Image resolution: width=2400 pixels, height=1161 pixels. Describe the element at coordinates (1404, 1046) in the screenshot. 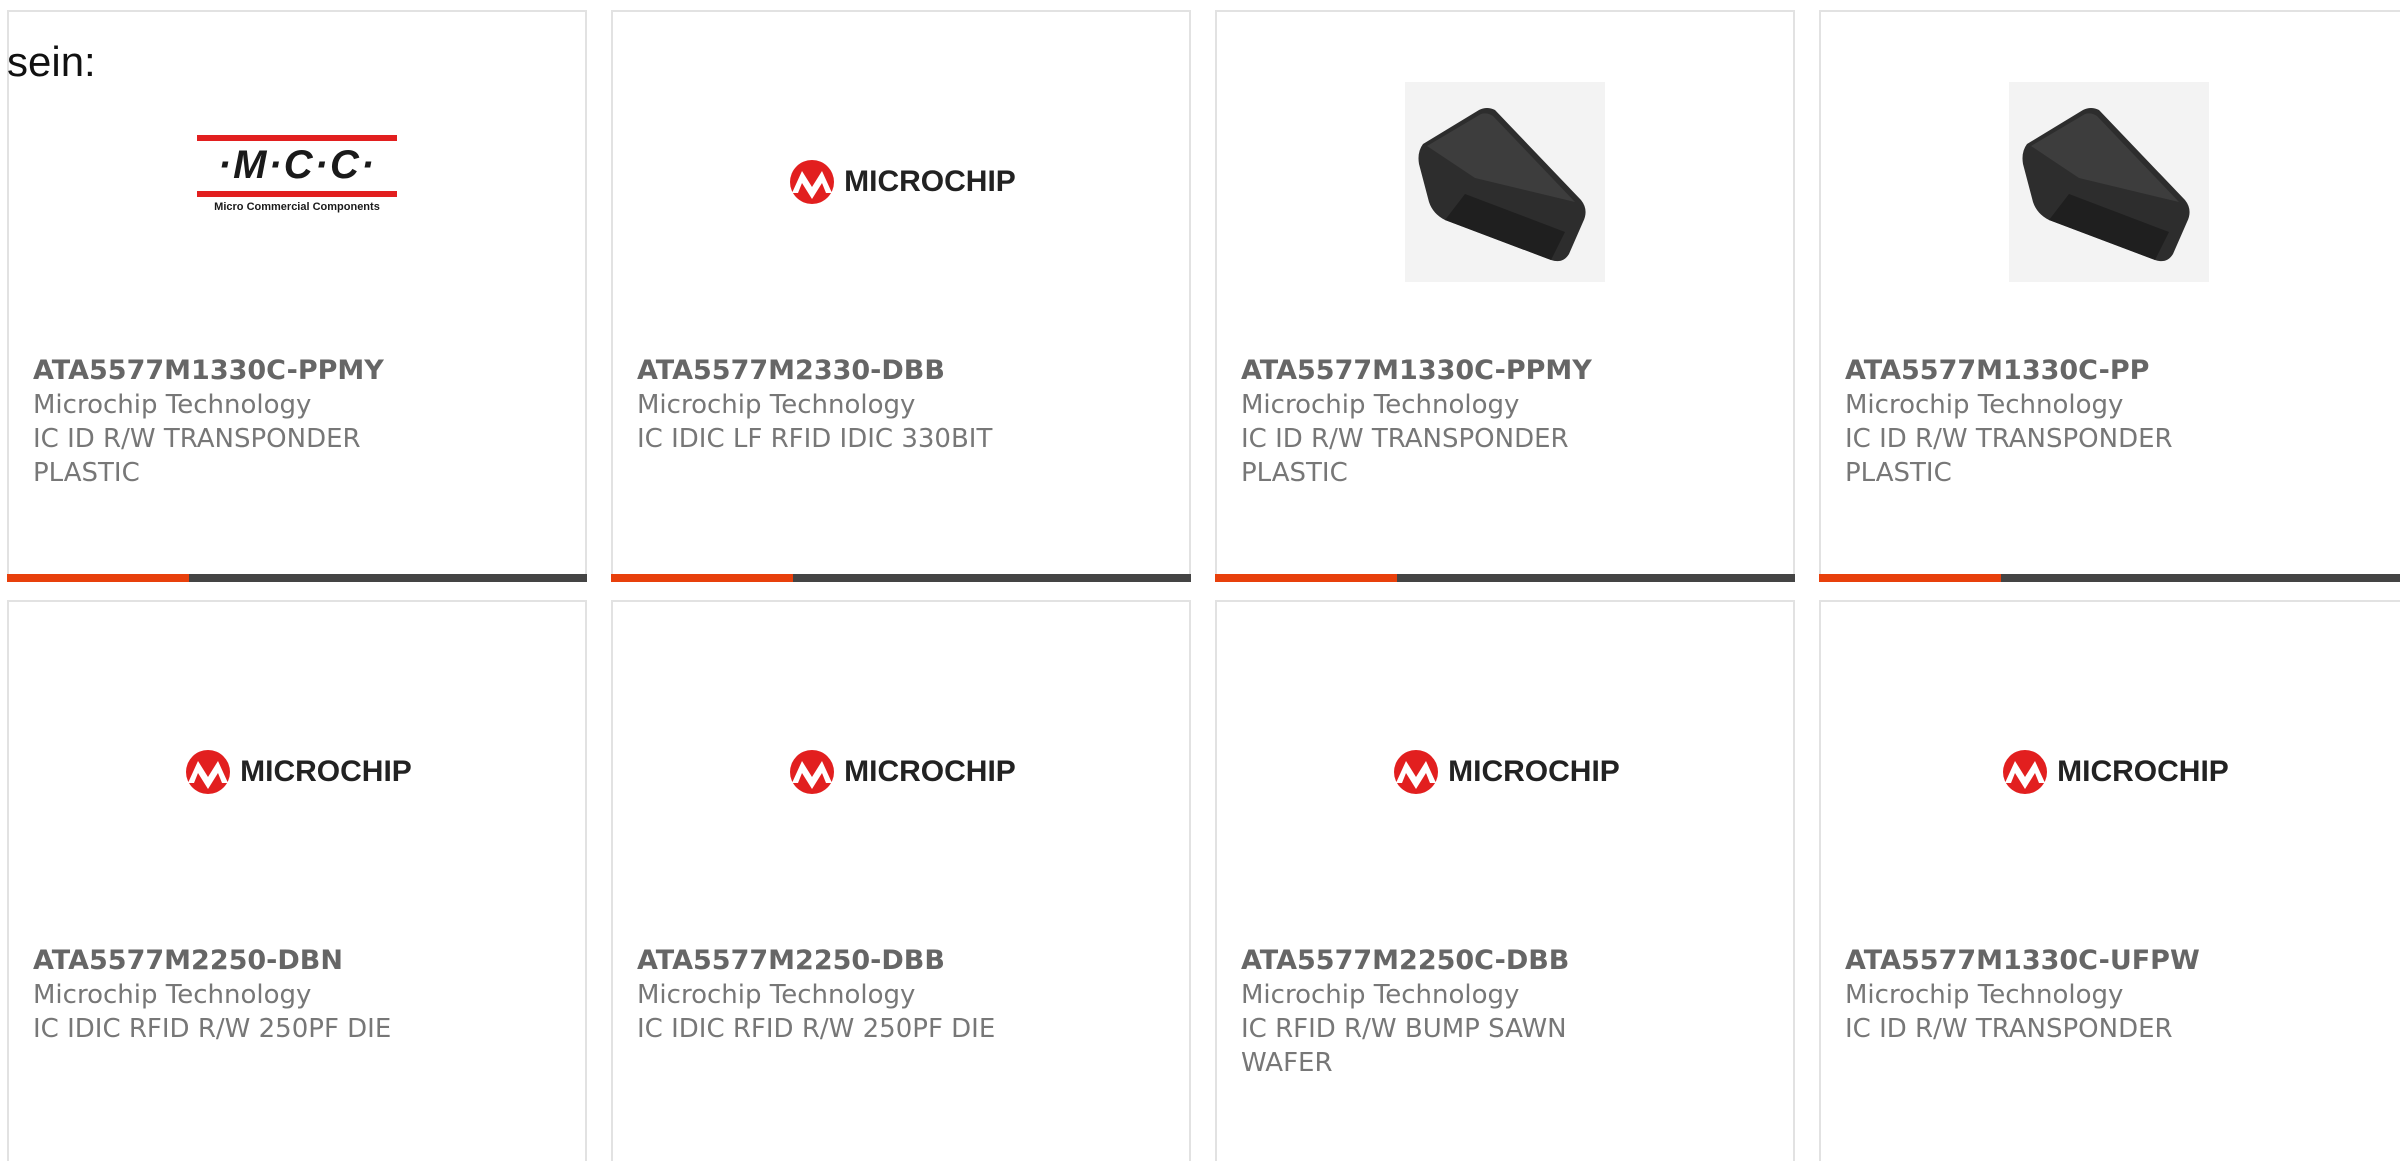

I see `product-description: IC RFID R/W BUMP SAWN WAFER` at that location.